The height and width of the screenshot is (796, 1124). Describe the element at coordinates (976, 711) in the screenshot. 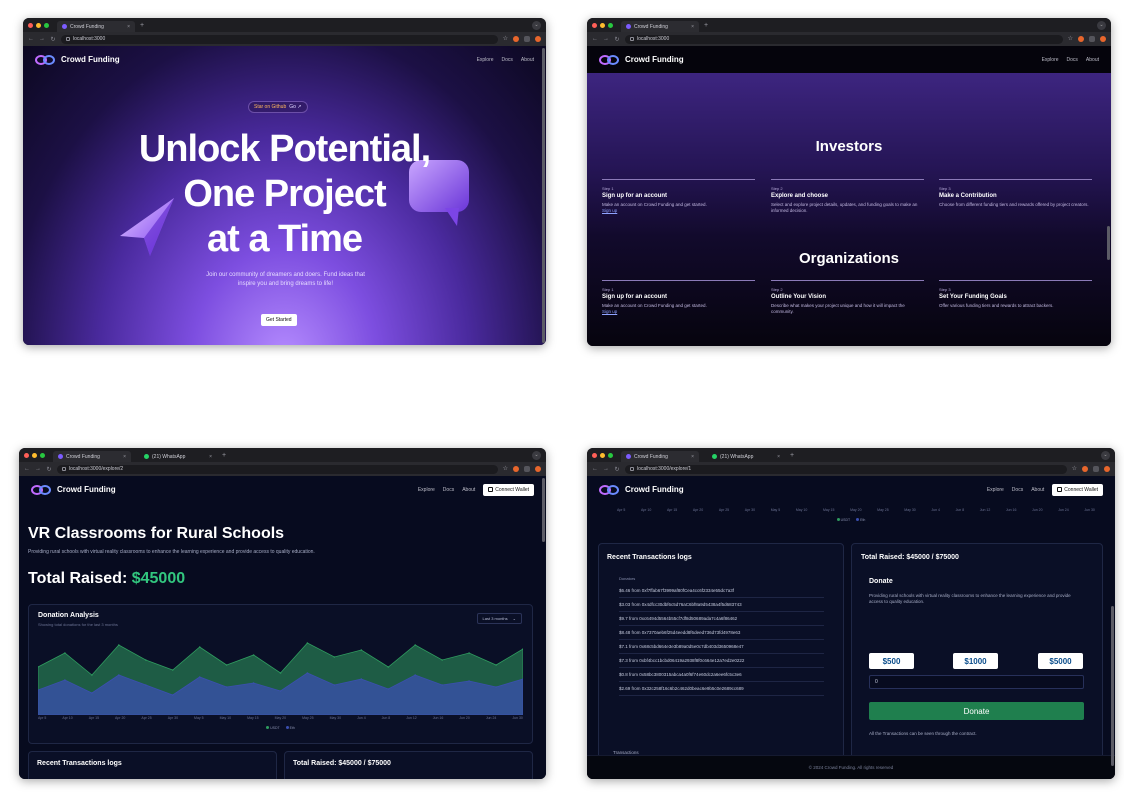

I see `donate-button: Donate` at that location.